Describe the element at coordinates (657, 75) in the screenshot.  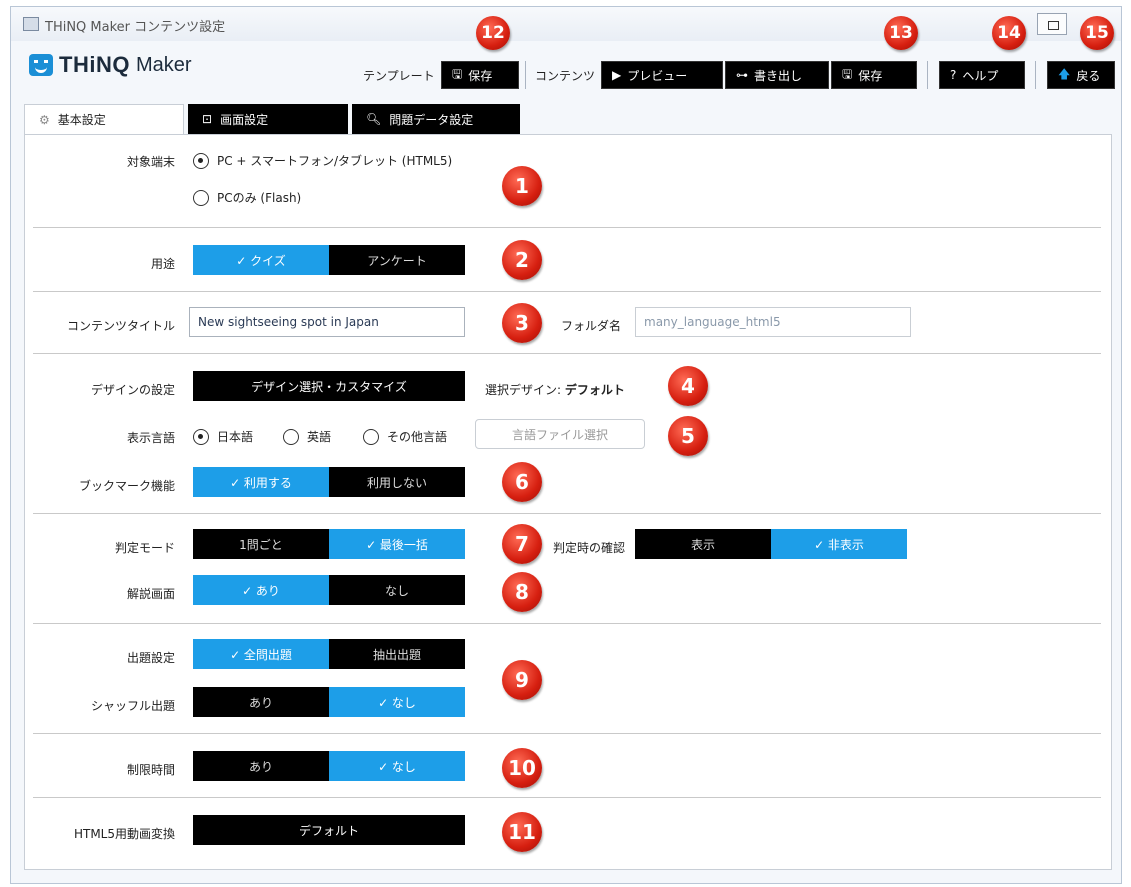
I see `preview-label: プレビュー` at that location.